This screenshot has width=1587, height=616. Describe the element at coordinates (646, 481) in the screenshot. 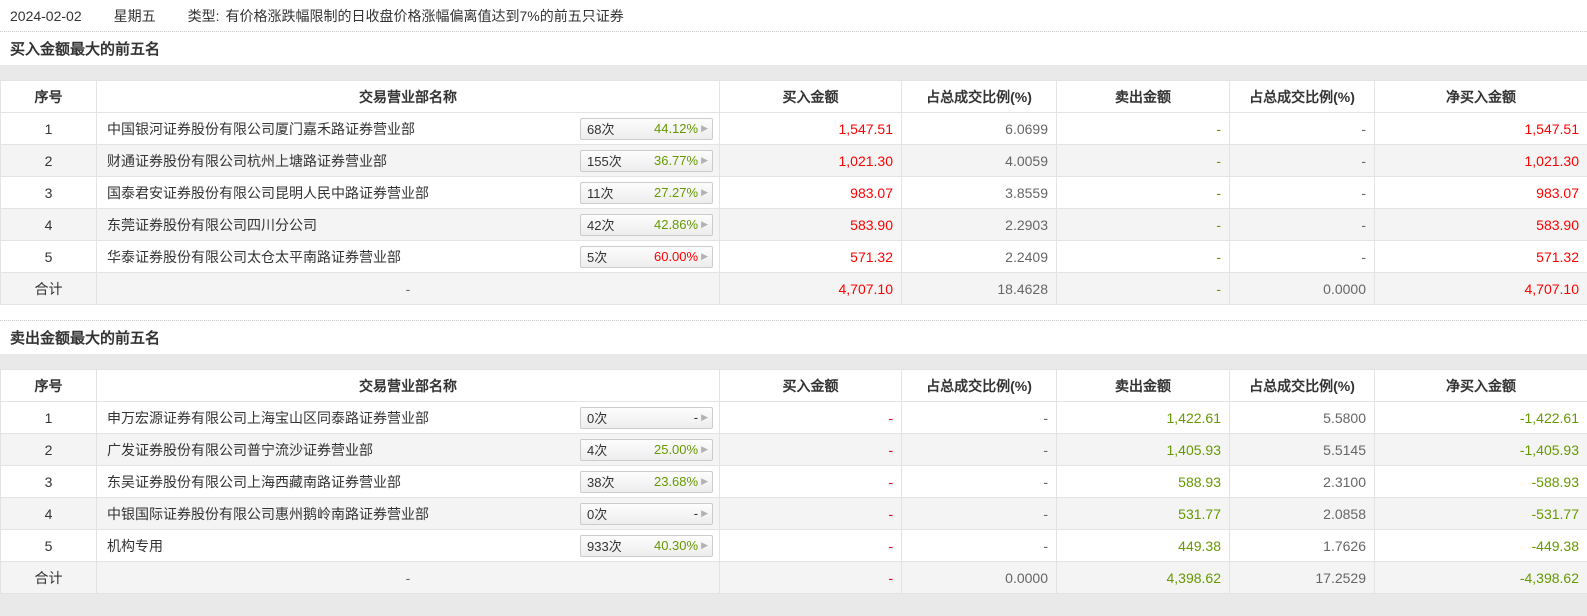

I see `history-badge: 38次 23.68% ▶` at that location.